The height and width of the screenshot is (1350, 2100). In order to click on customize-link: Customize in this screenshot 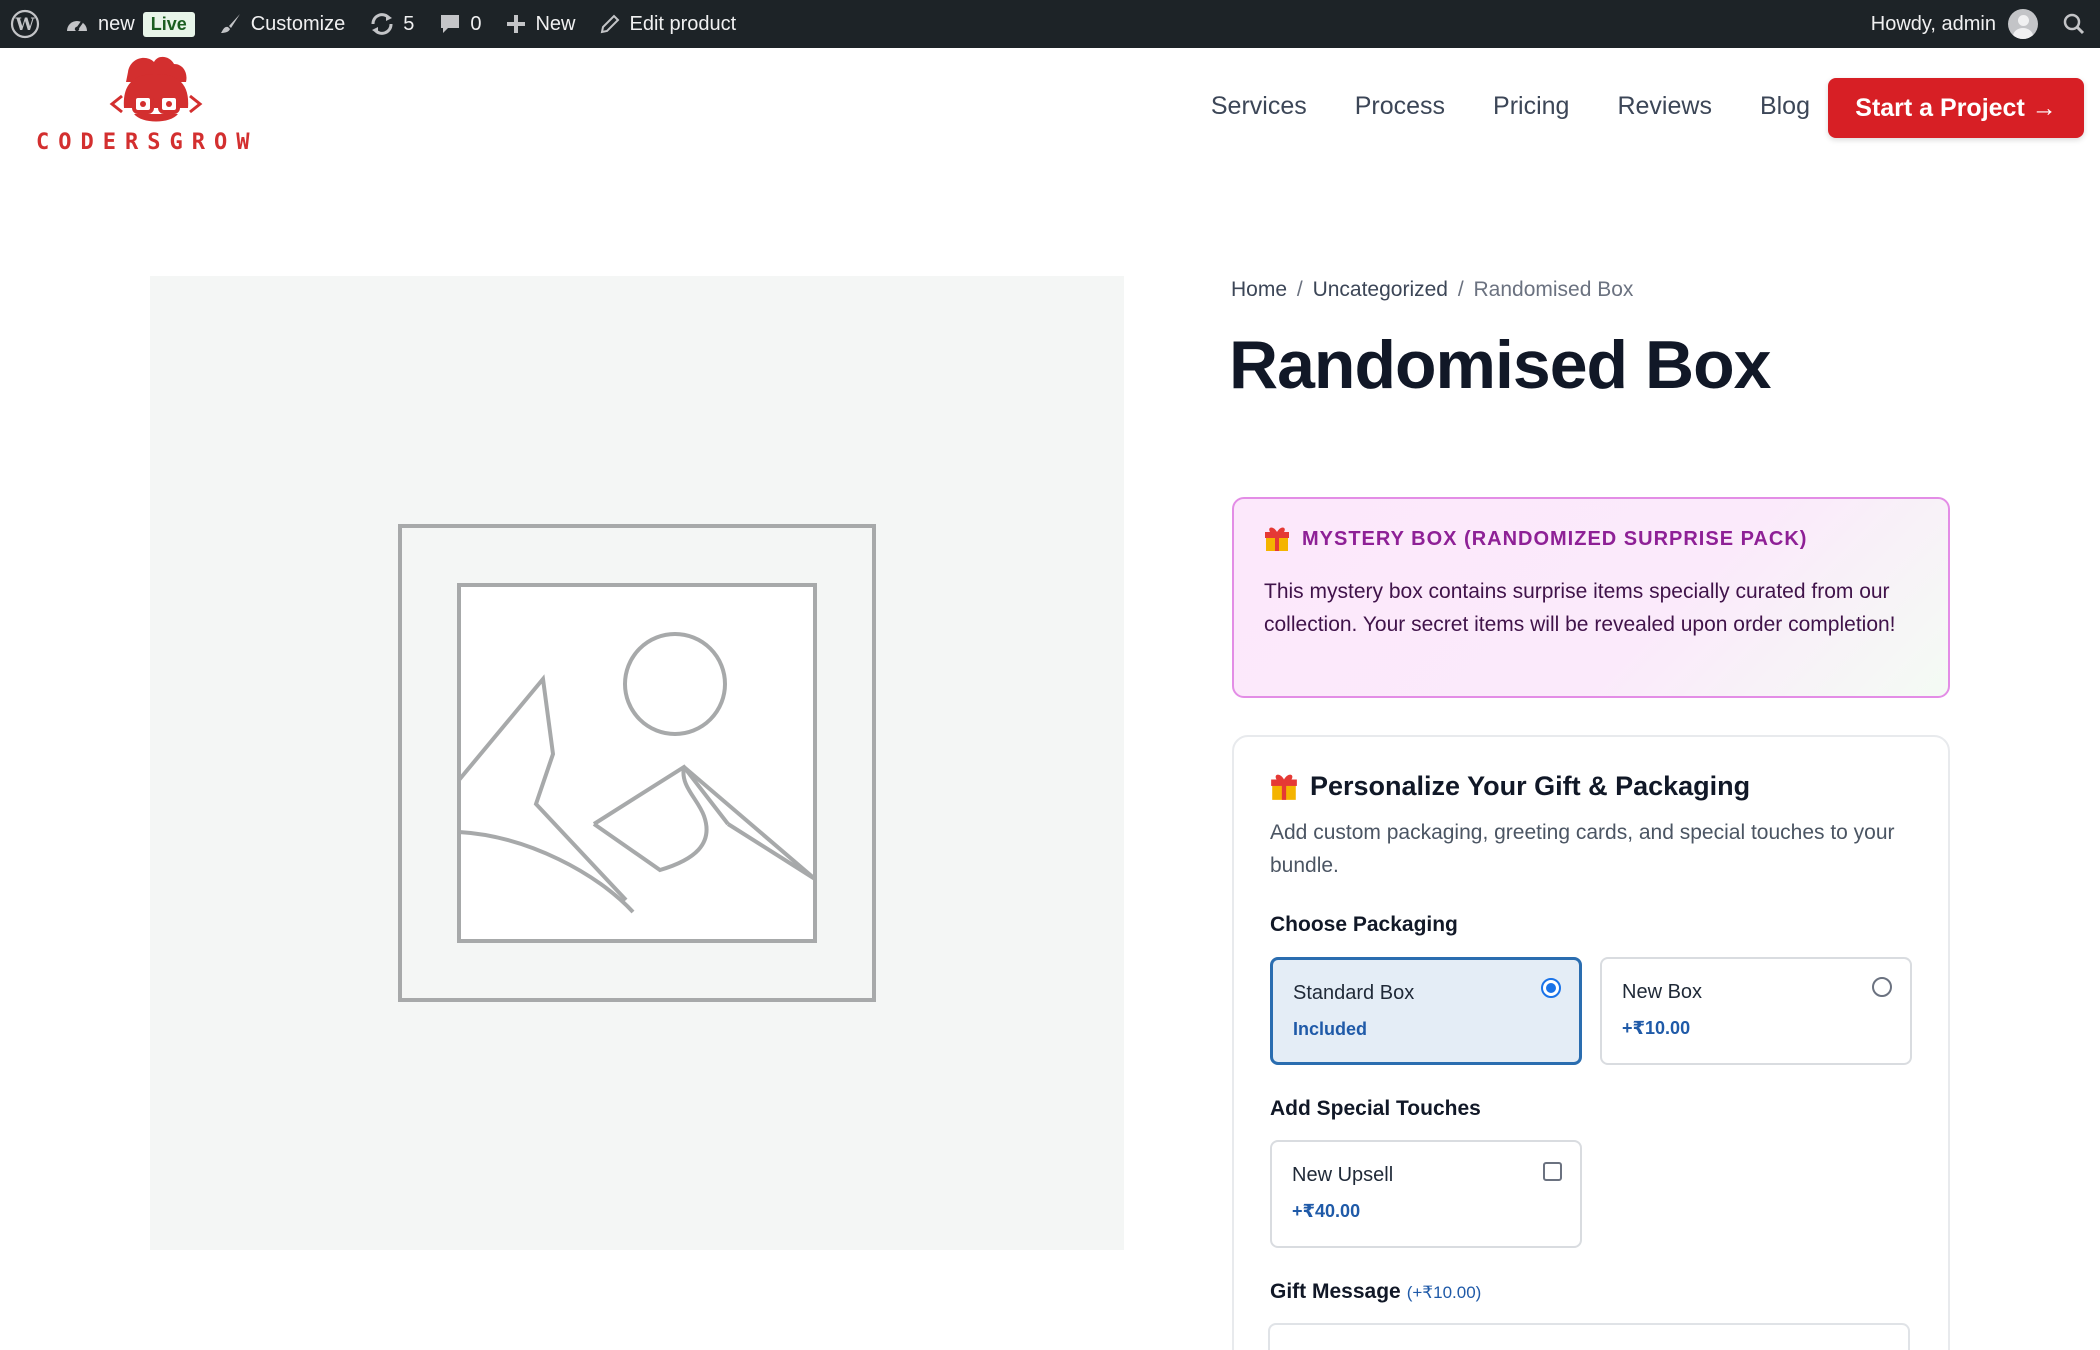, I will do `click(282, 24)`.